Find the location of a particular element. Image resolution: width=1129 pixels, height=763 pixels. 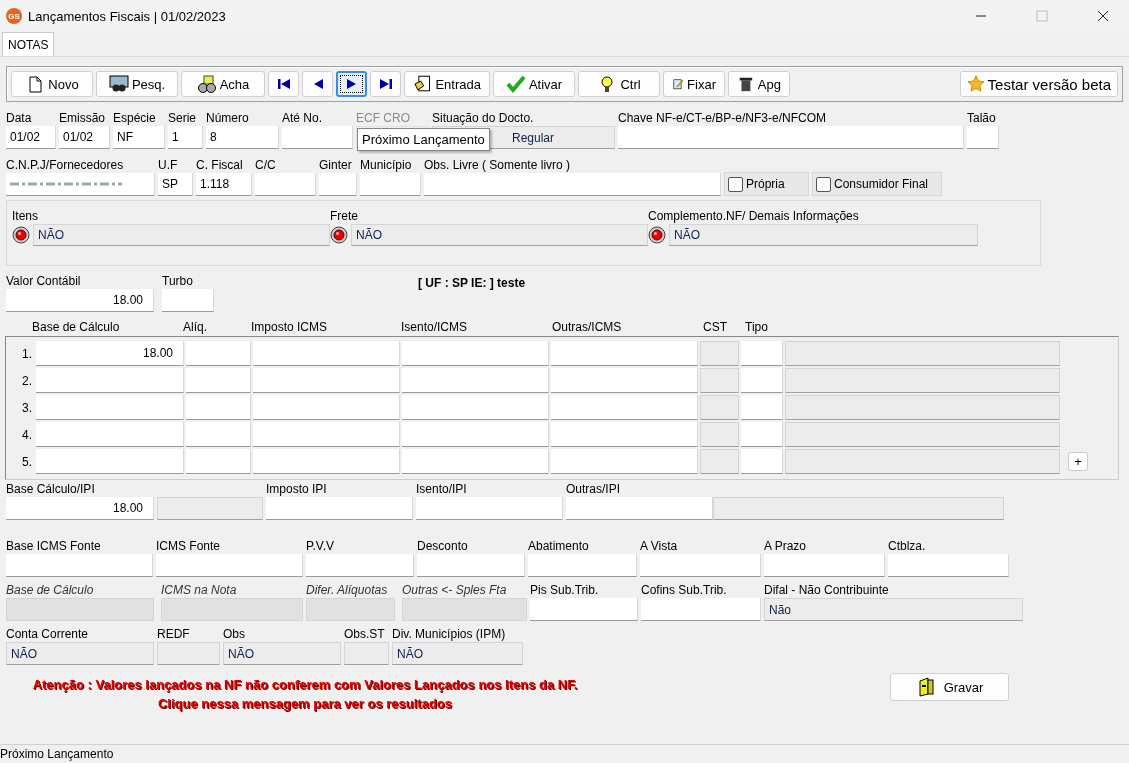

registration-note: [ UF : SP IE: ] teste is located at coordinates (472, 283).